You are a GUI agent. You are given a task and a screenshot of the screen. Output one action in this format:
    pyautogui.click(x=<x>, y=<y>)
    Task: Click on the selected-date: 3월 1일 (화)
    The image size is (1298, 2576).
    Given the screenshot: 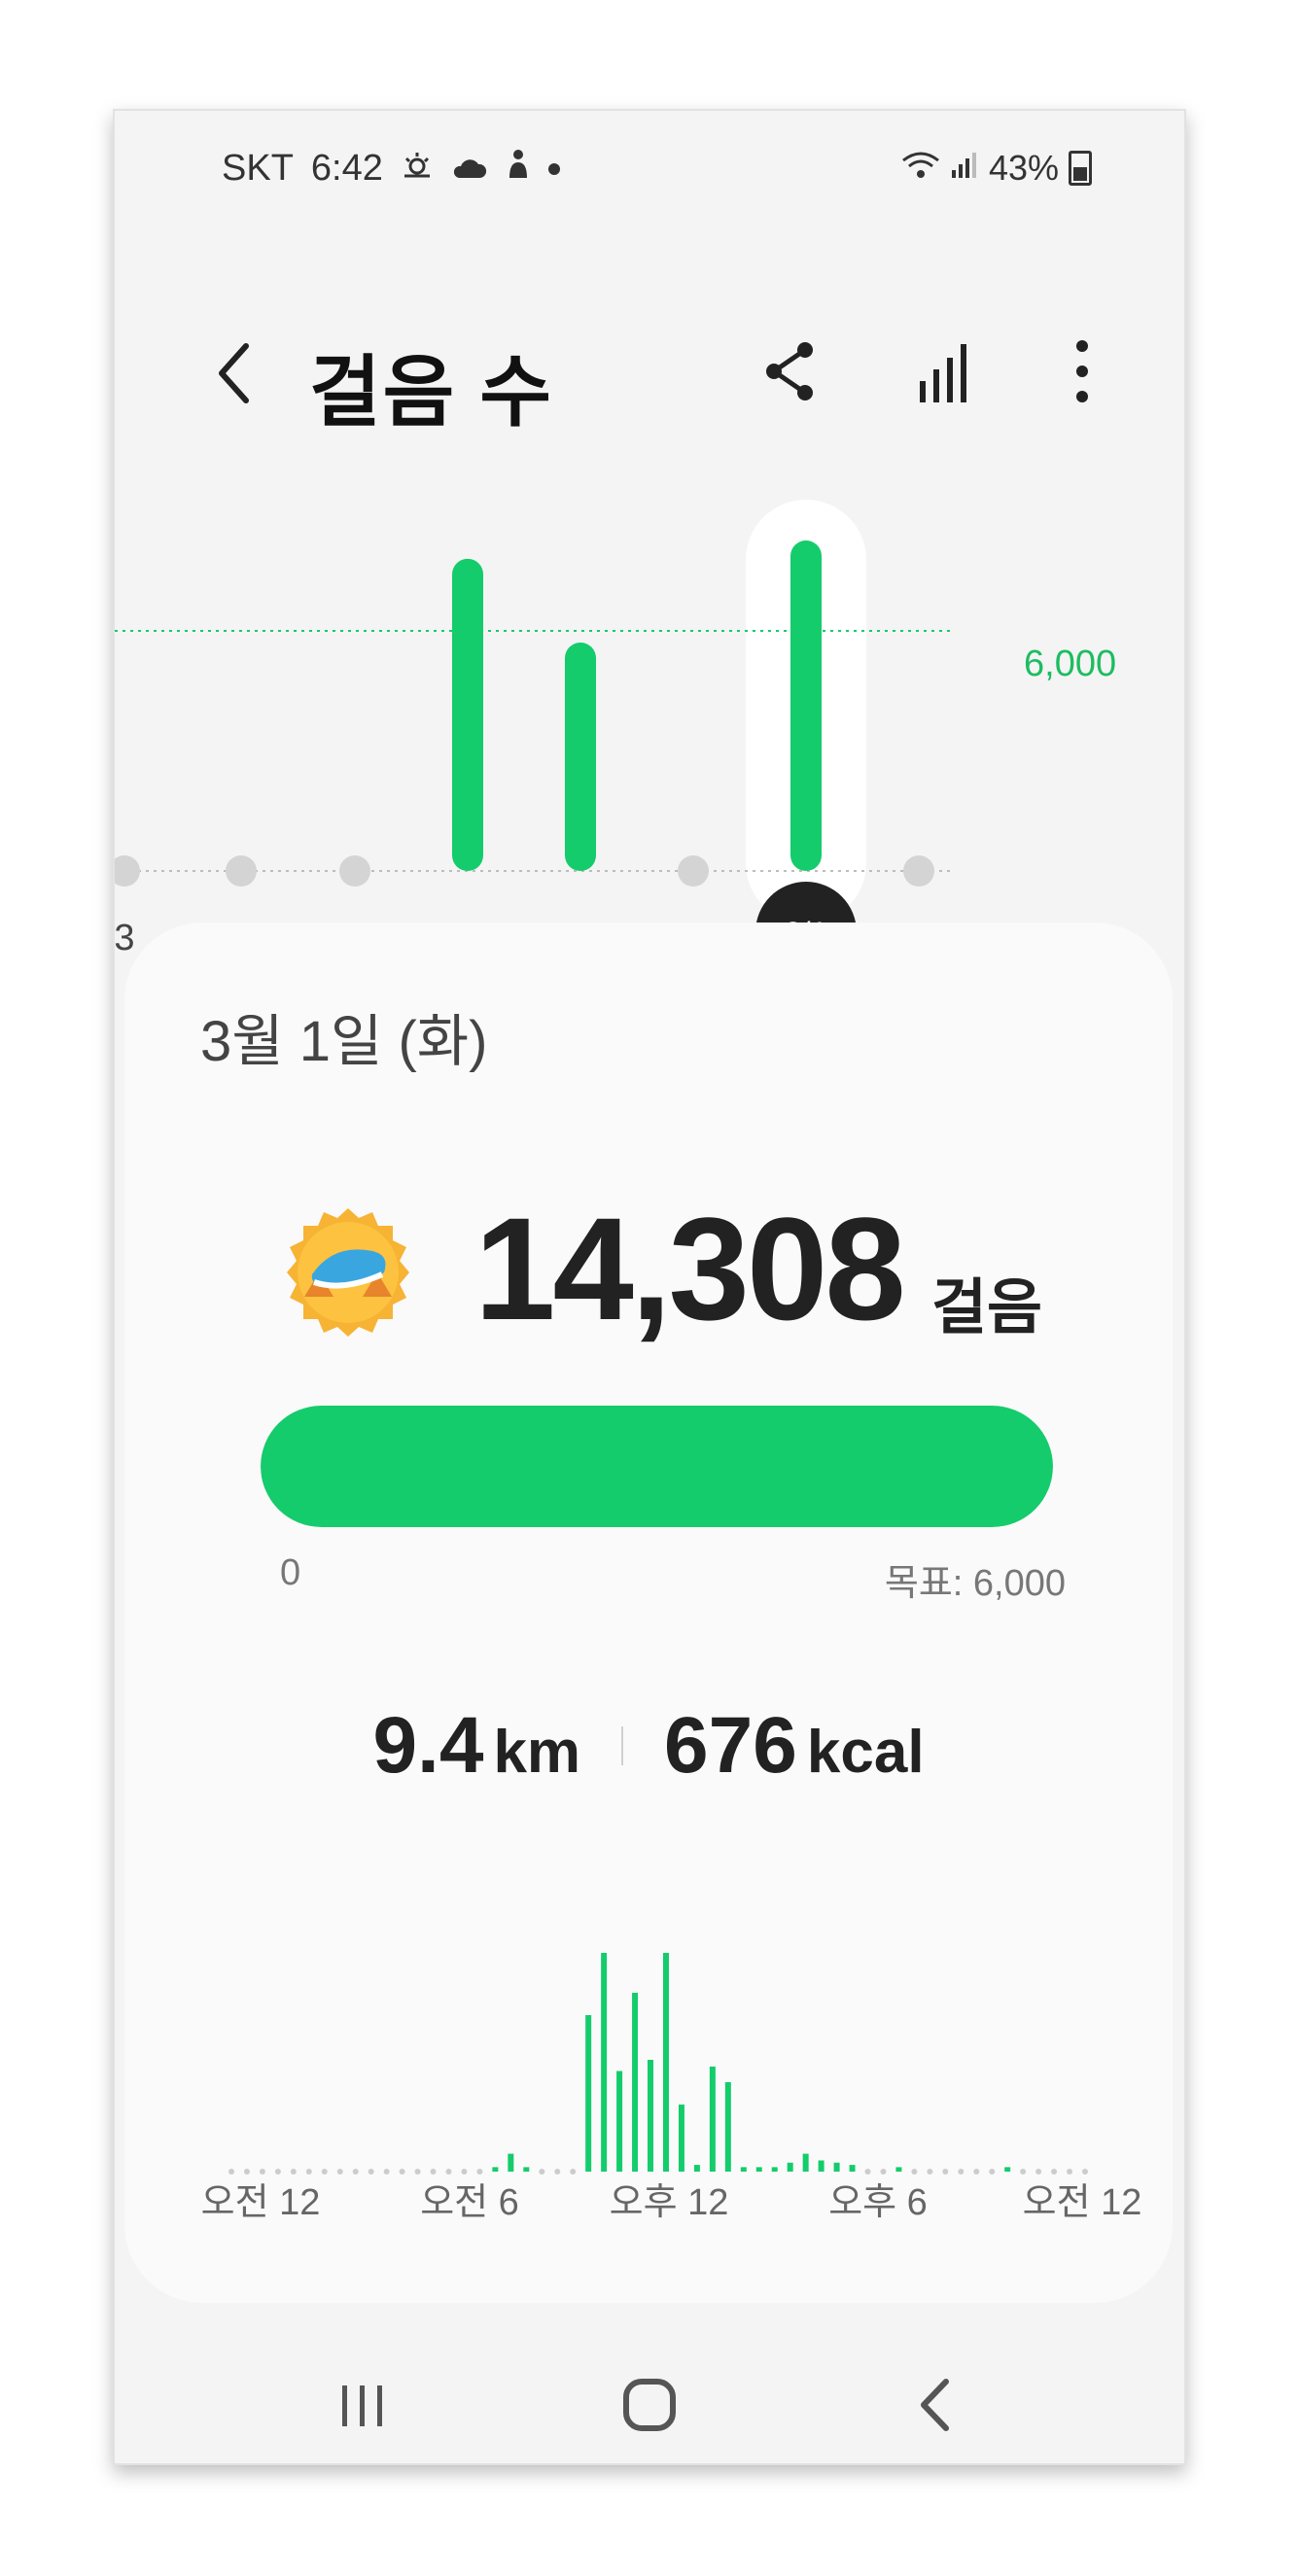 What is the action you would take?
    pyautogui.click(x=344, y=1041)
    